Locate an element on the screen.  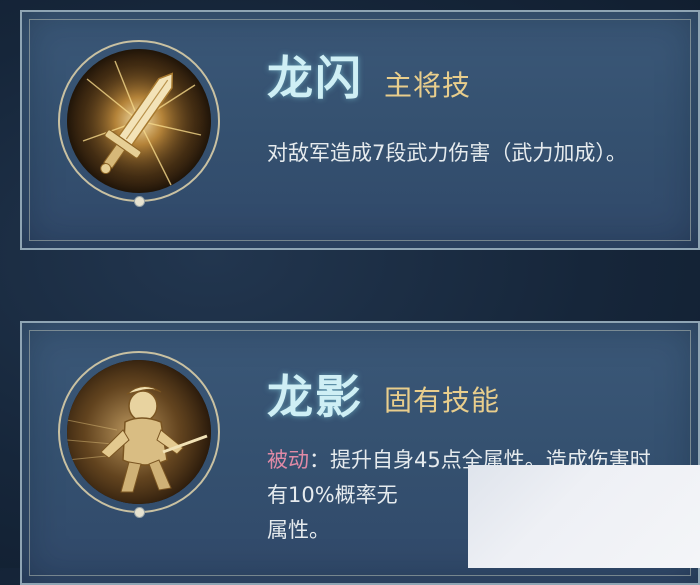
skill-name: 龙影 is located at coordinates (315, 397).